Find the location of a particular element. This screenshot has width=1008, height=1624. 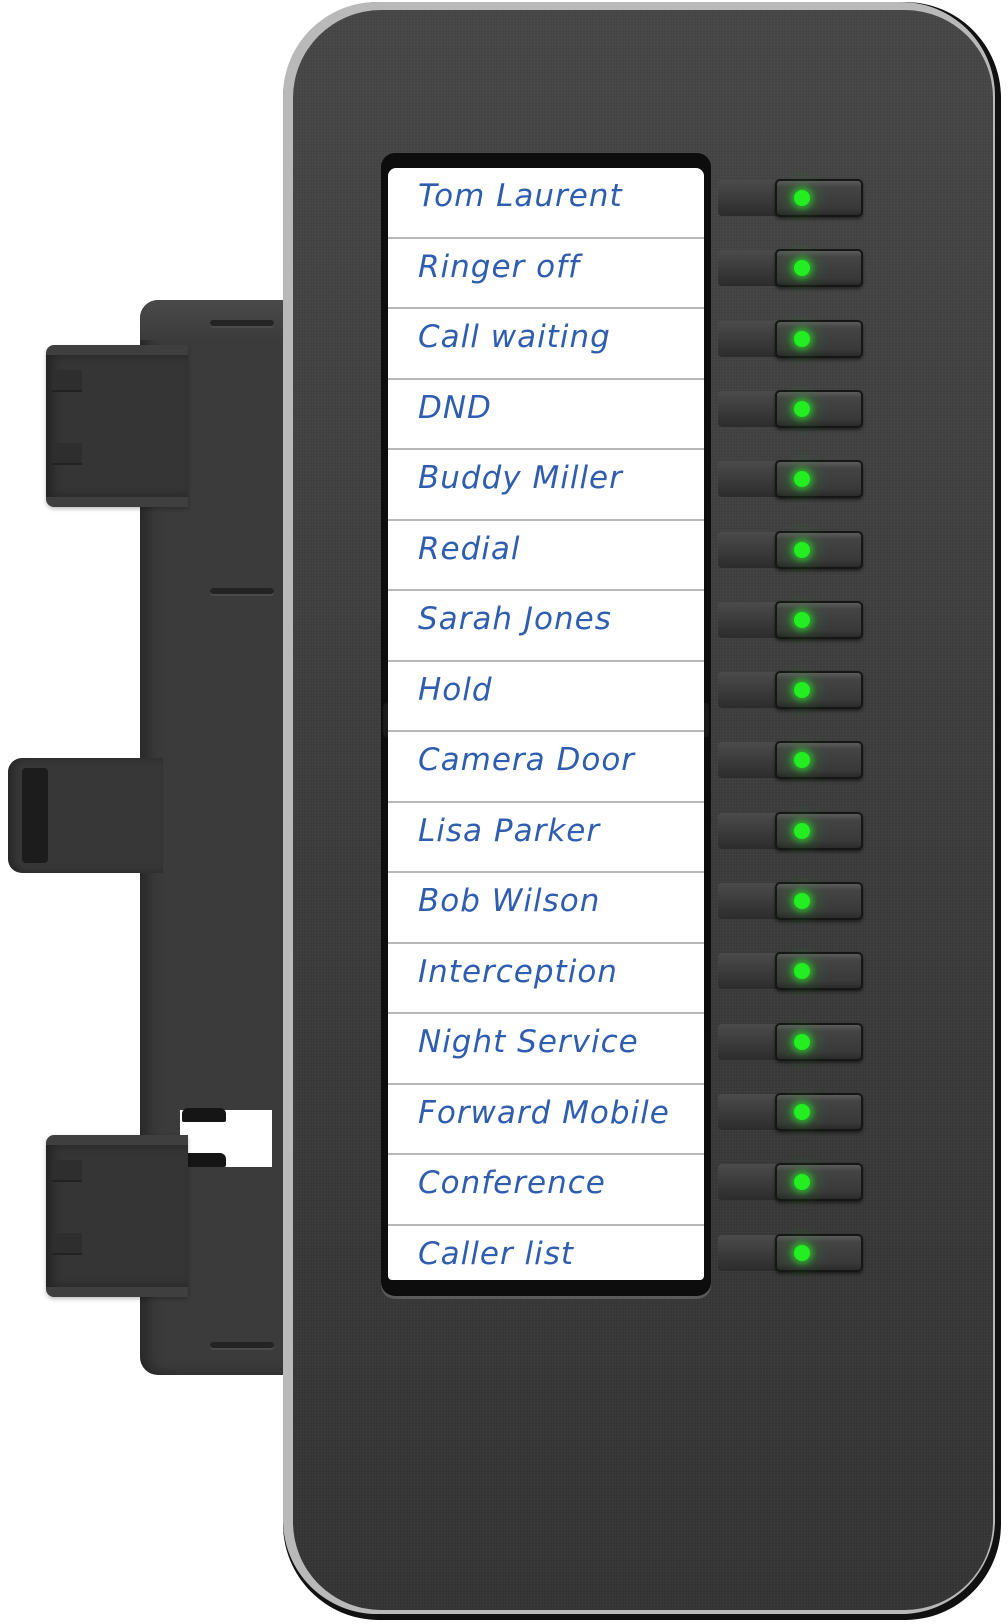

key-label-row: Sarah Jones is located at coordinates (546, 626).